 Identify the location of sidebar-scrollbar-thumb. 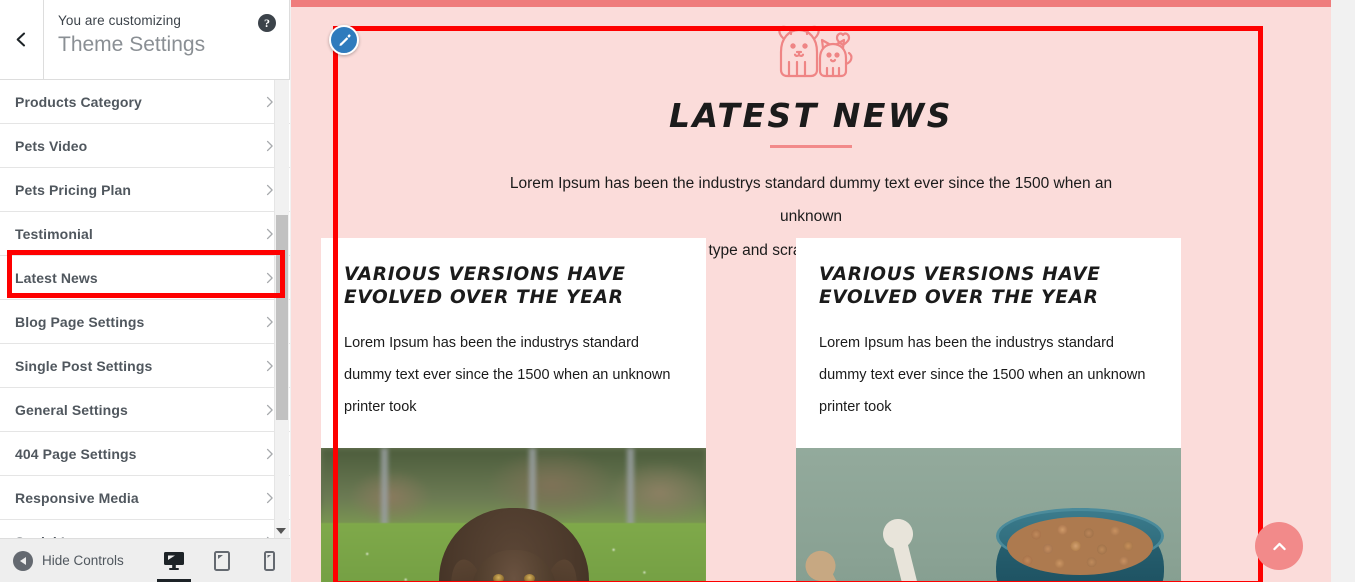
(282, 317).